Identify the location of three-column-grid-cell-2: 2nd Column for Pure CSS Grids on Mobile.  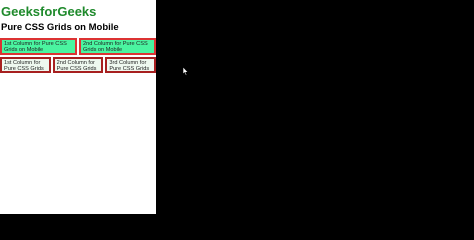
(78, 65).